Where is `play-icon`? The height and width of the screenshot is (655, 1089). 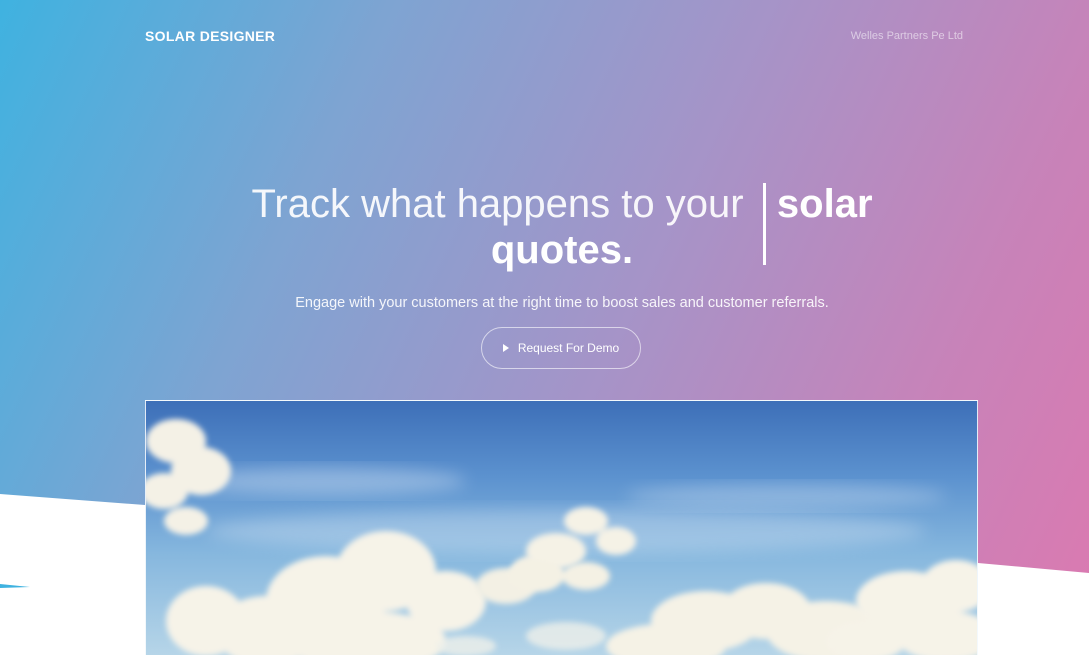
play-icon is located at coordinates (505, 348).